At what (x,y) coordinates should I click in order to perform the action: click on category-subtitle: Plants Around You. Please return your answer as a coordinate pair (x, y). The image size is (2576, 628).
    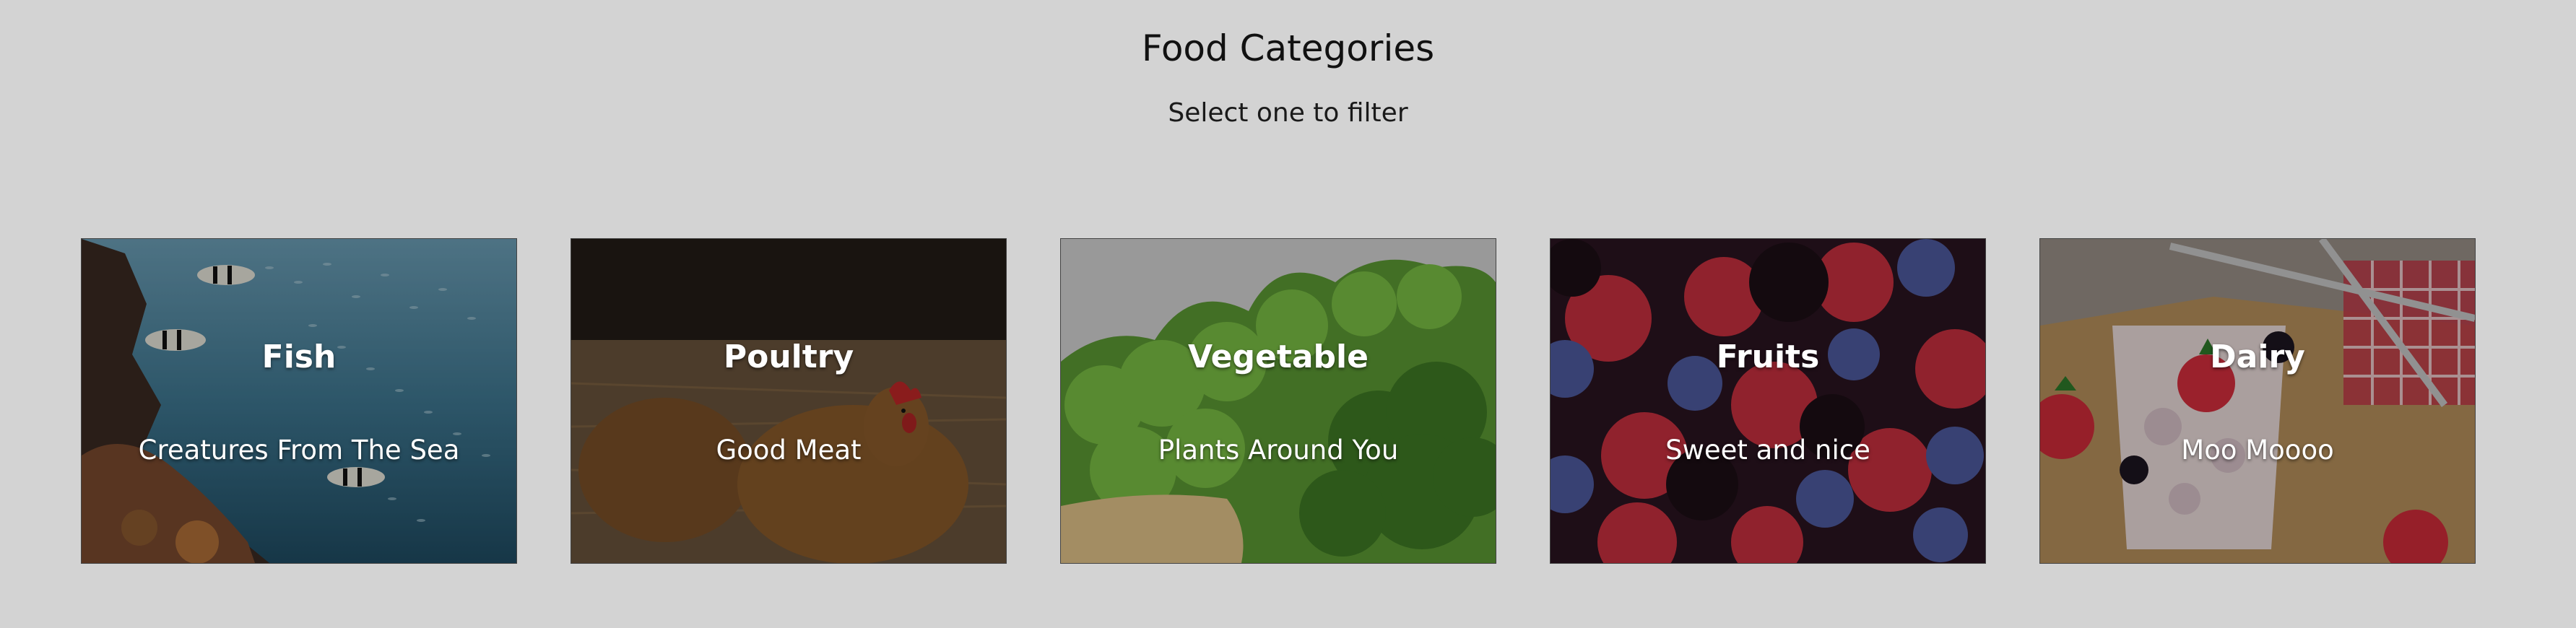
    Looking at the image, I should click on (1278, 450).